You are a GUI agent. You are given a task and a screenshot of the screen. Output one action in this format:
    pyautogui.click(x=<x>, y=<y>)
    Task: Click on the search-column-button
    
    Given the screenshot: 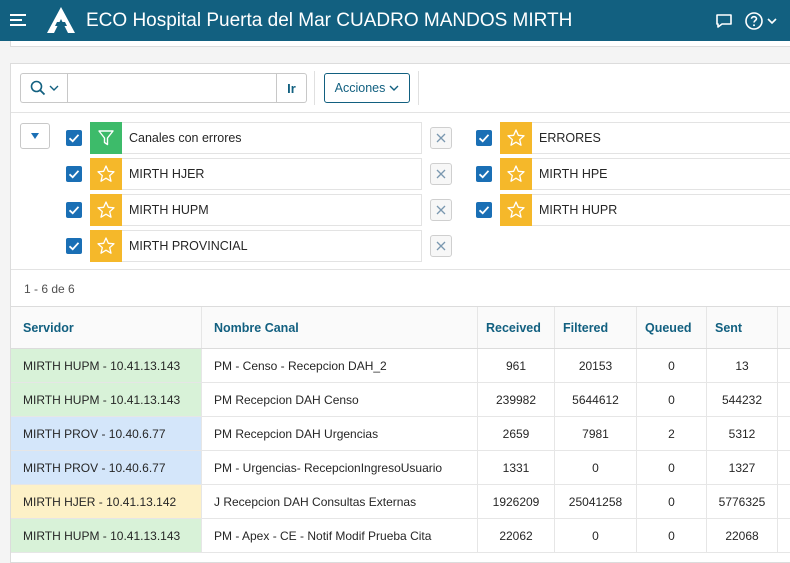 What is the action you would take?
    pyautogui.click(x=43, y=88)
    